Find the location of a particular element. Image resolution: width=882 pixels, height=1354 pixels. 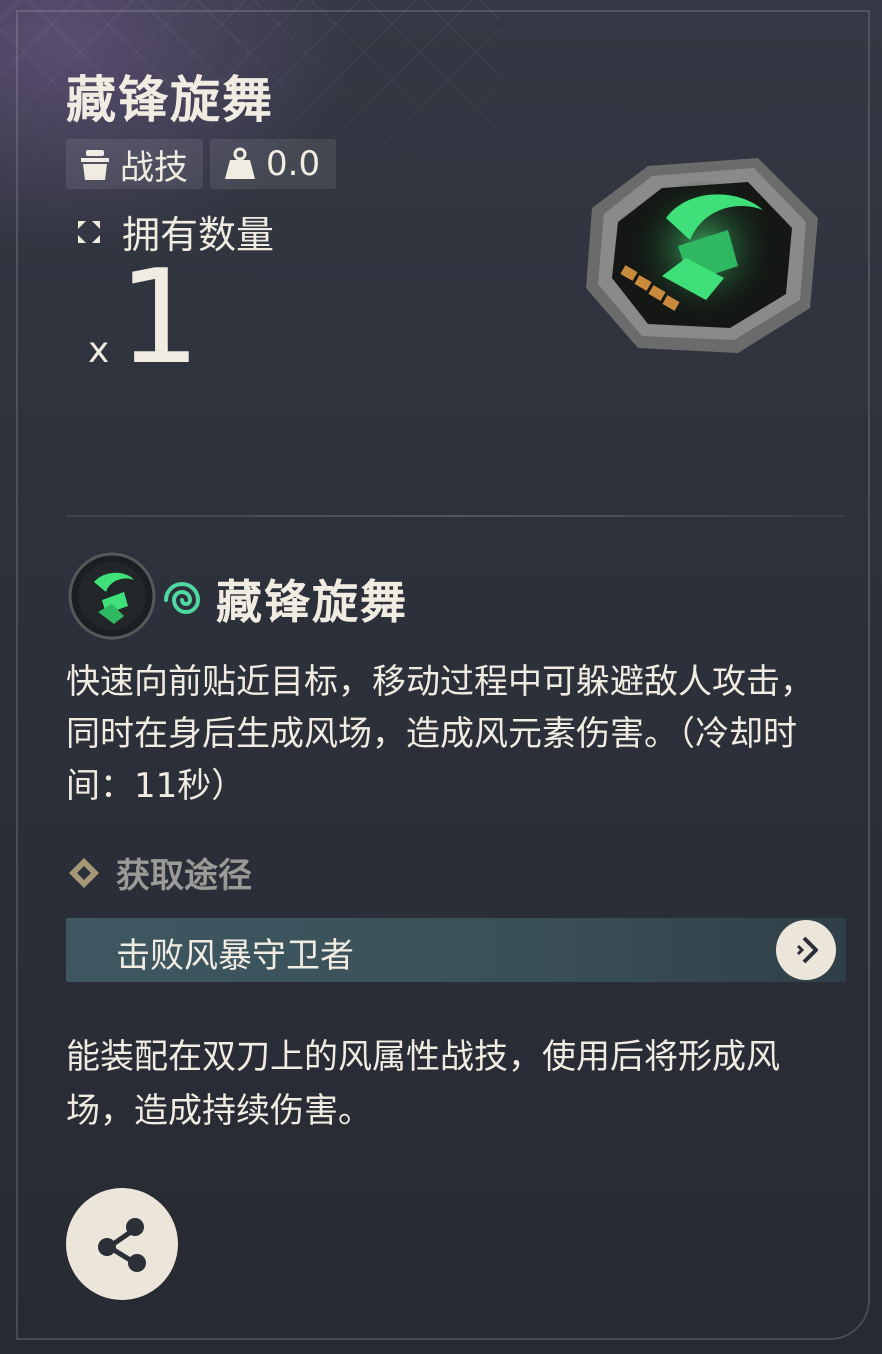

share-icon is located at coordinates (122, 1245).